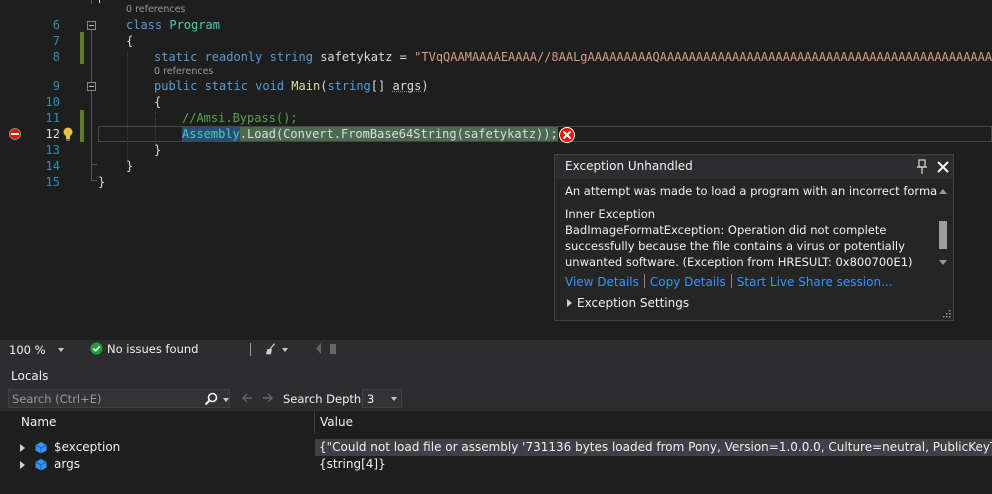  Describe the element at coordinates (291, 86) in the screenshot. I see `line-9-text: public static void Main(string[] args)` at that location.